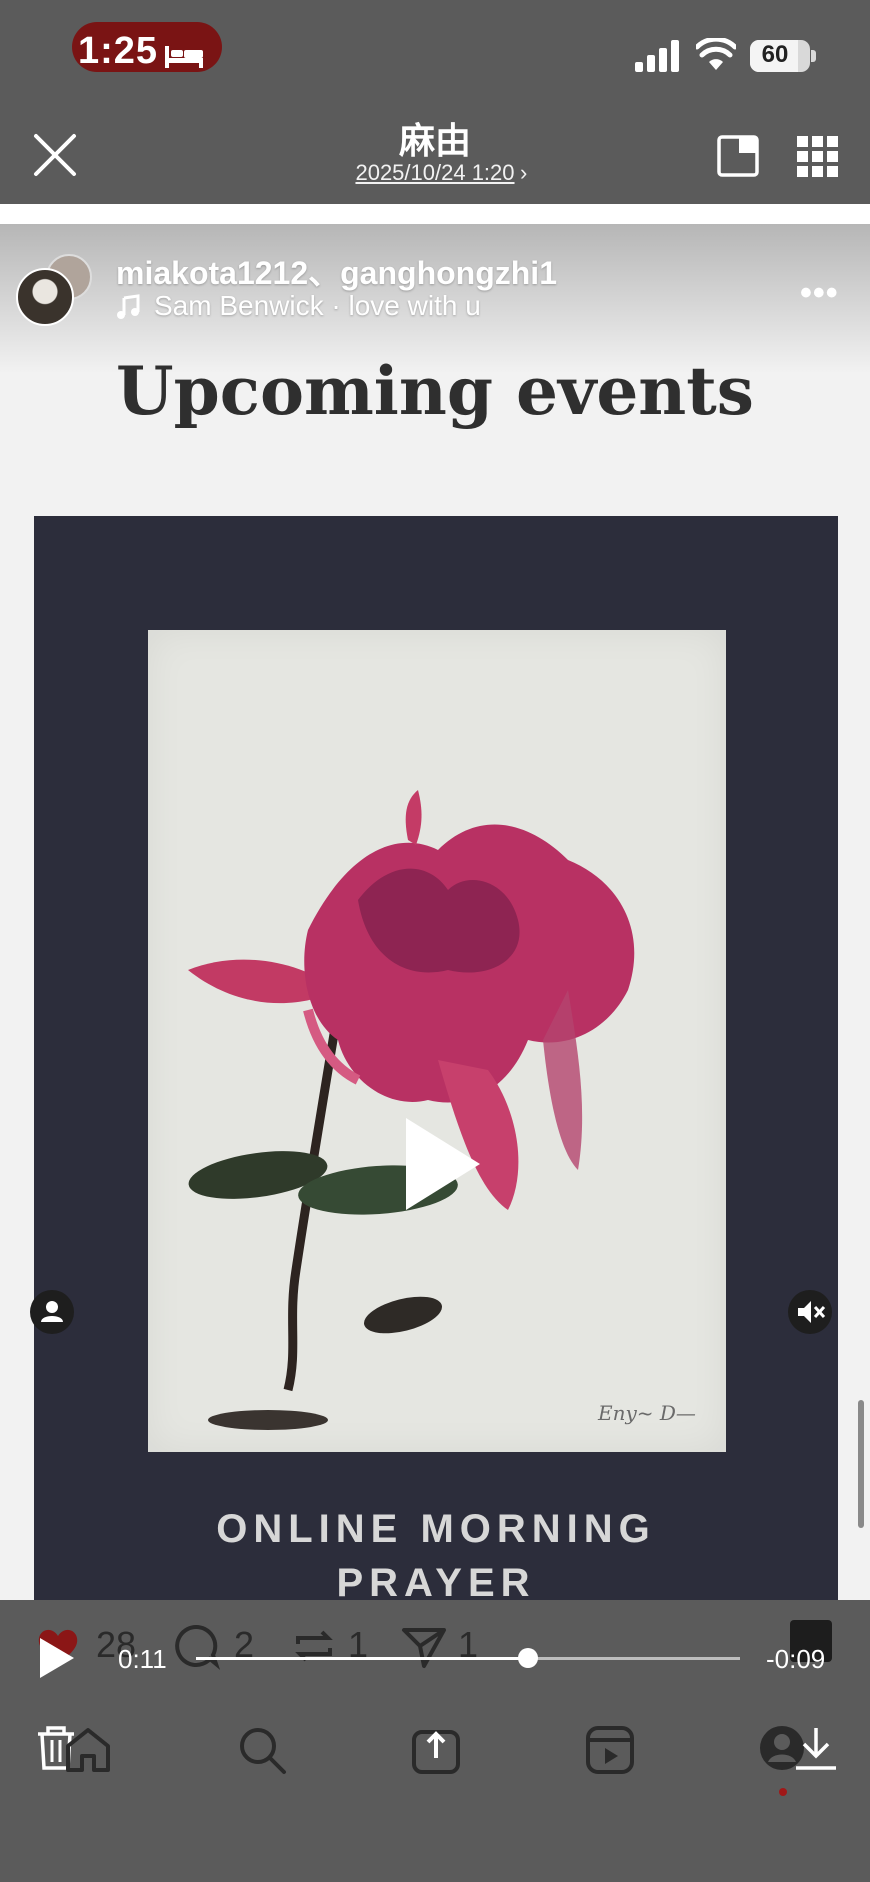  I want to click on notification-dot, so click(783, 1792).